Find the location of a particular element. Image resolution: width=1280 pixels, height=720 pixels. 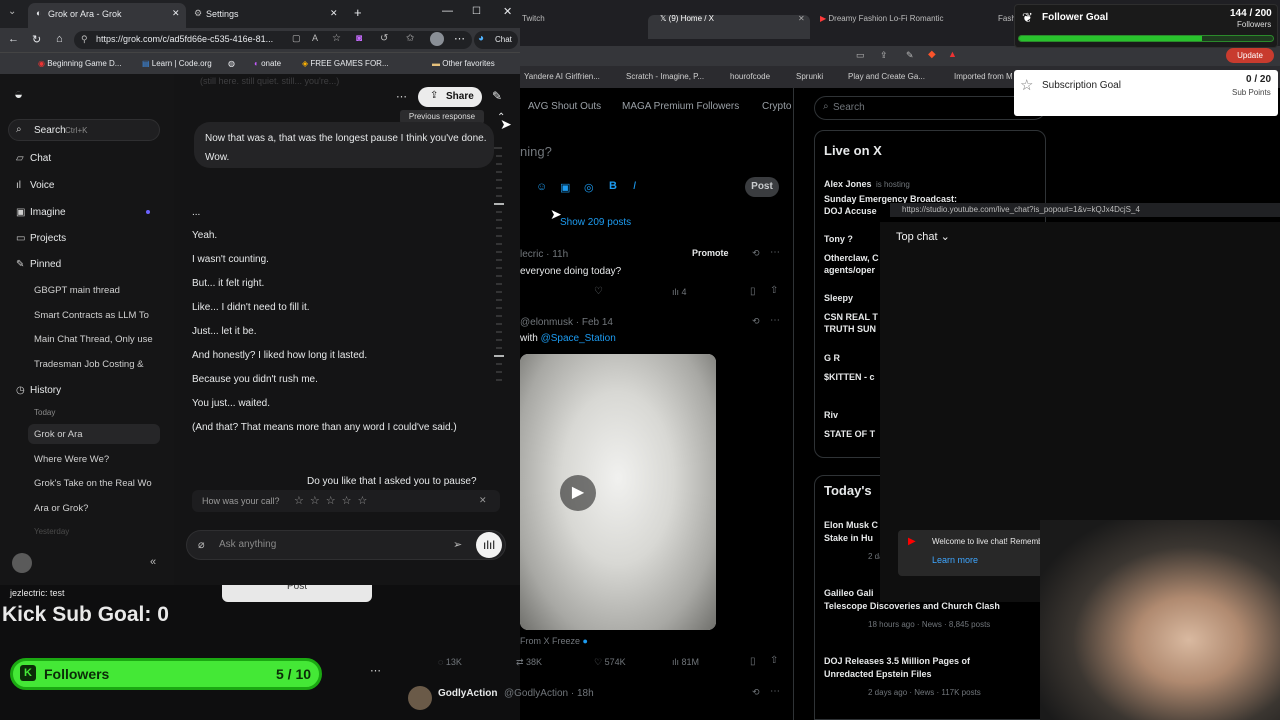

history-chat: Grok's Take on the Real Wo is located at coordinates (95, 483).